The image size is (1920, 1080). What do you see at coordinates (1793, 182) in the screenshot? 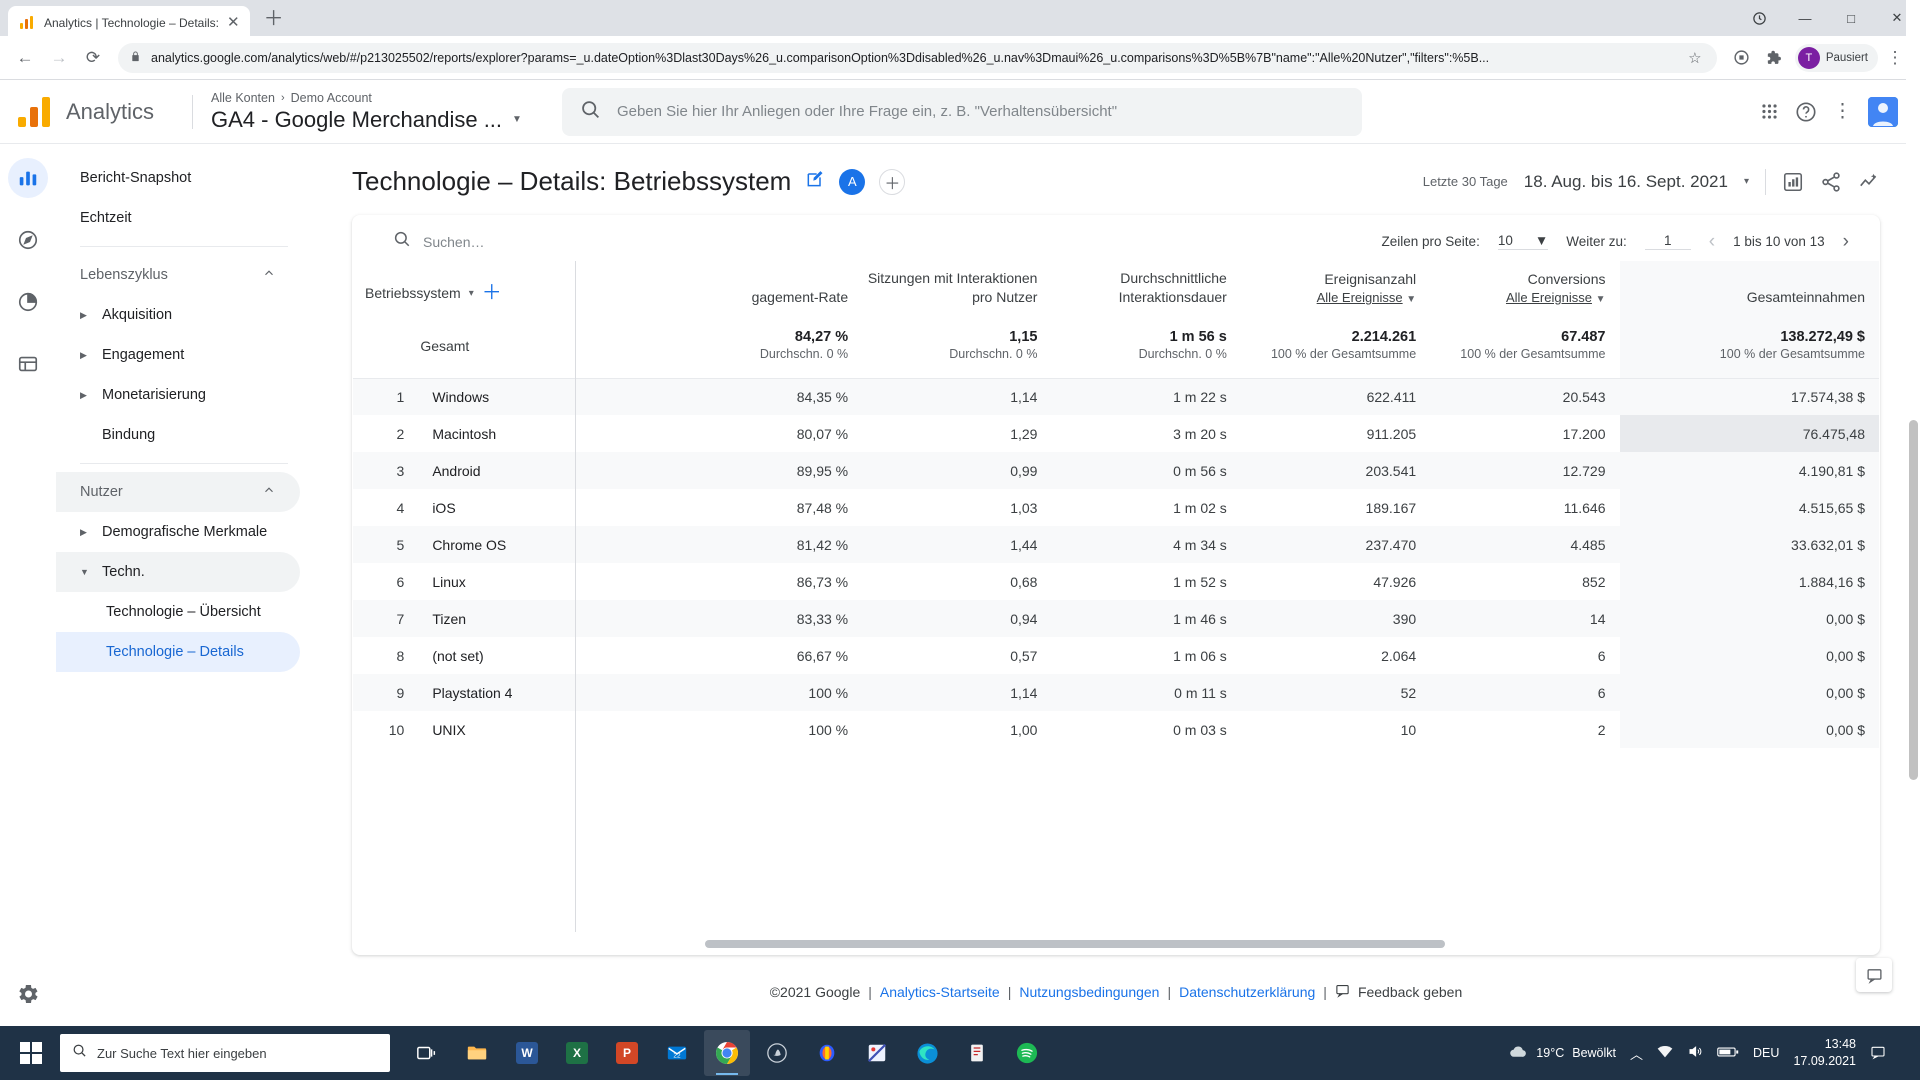
I see `edit-comparison-icon` at bounding box center [1793, 182].